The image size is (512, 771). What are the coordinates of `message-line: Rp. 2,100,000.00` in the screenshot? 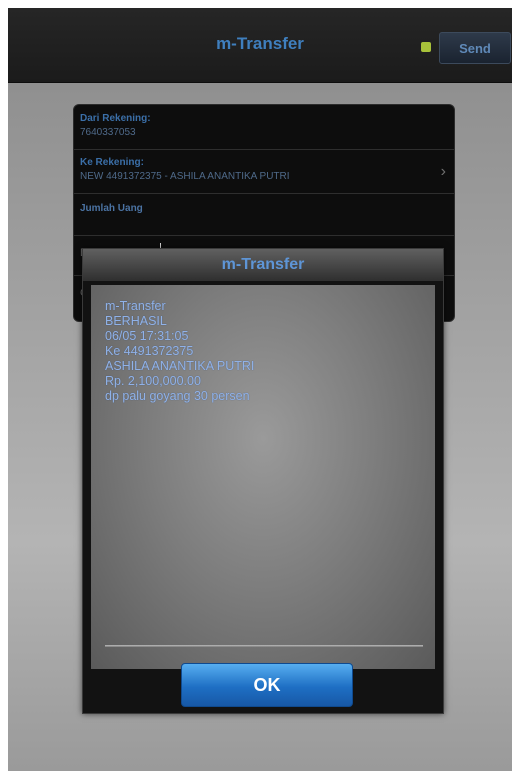 It's located at (153, 381).